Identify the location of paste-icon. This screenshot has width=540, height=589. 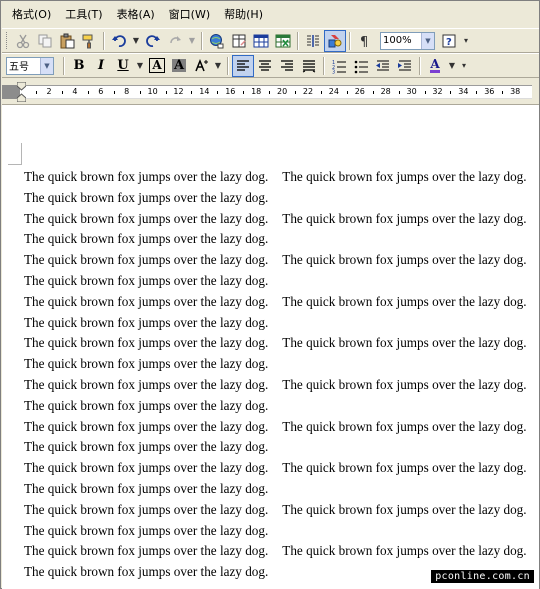
(67, 41).